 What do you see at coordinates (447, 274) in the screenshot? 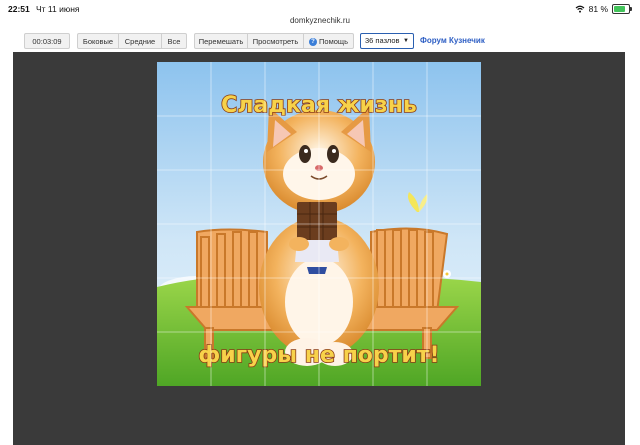
I see `flower` at bounding box center [447, 274].